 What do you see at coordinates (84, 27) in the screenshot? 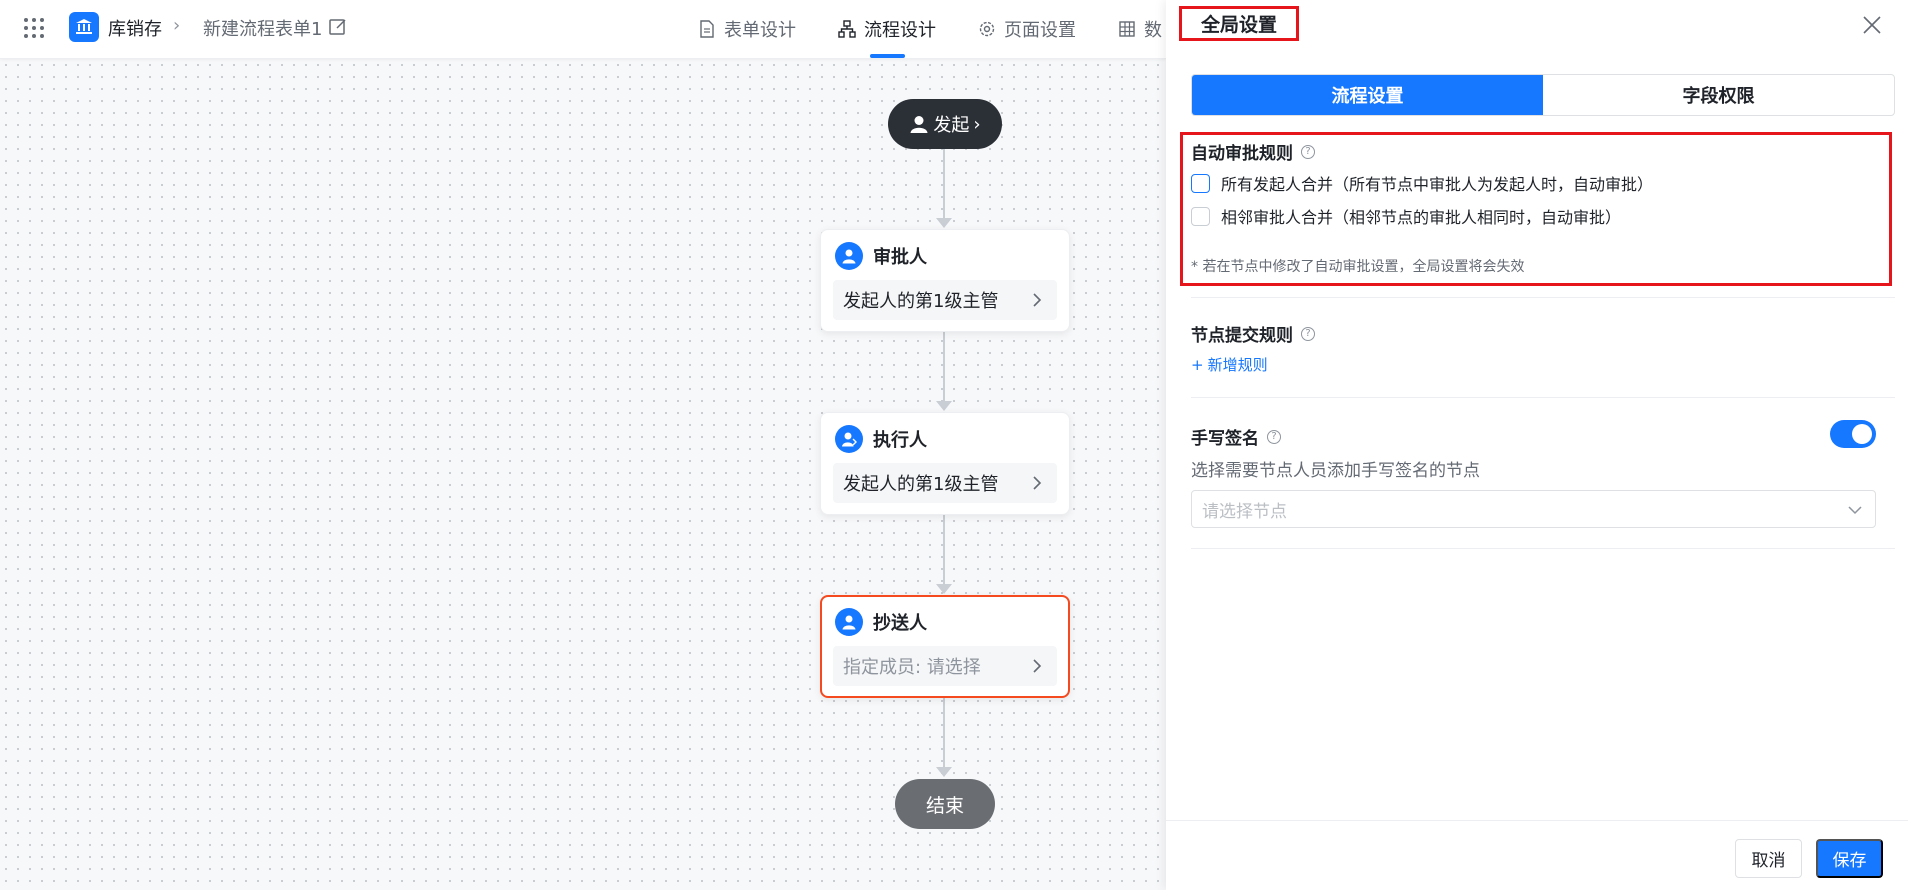
I see `bank-icon` at bounding box center [84, 27].